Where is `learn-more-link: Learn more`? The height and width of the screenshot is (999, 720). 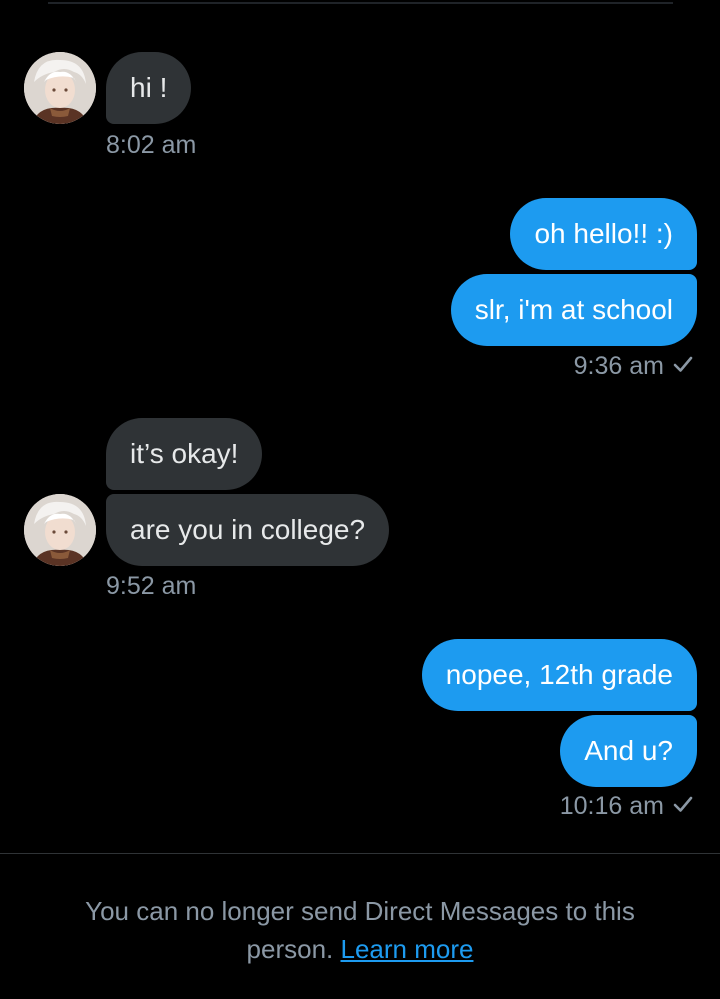
learn-more-link: Learn more is located at coordinates (407, 949).